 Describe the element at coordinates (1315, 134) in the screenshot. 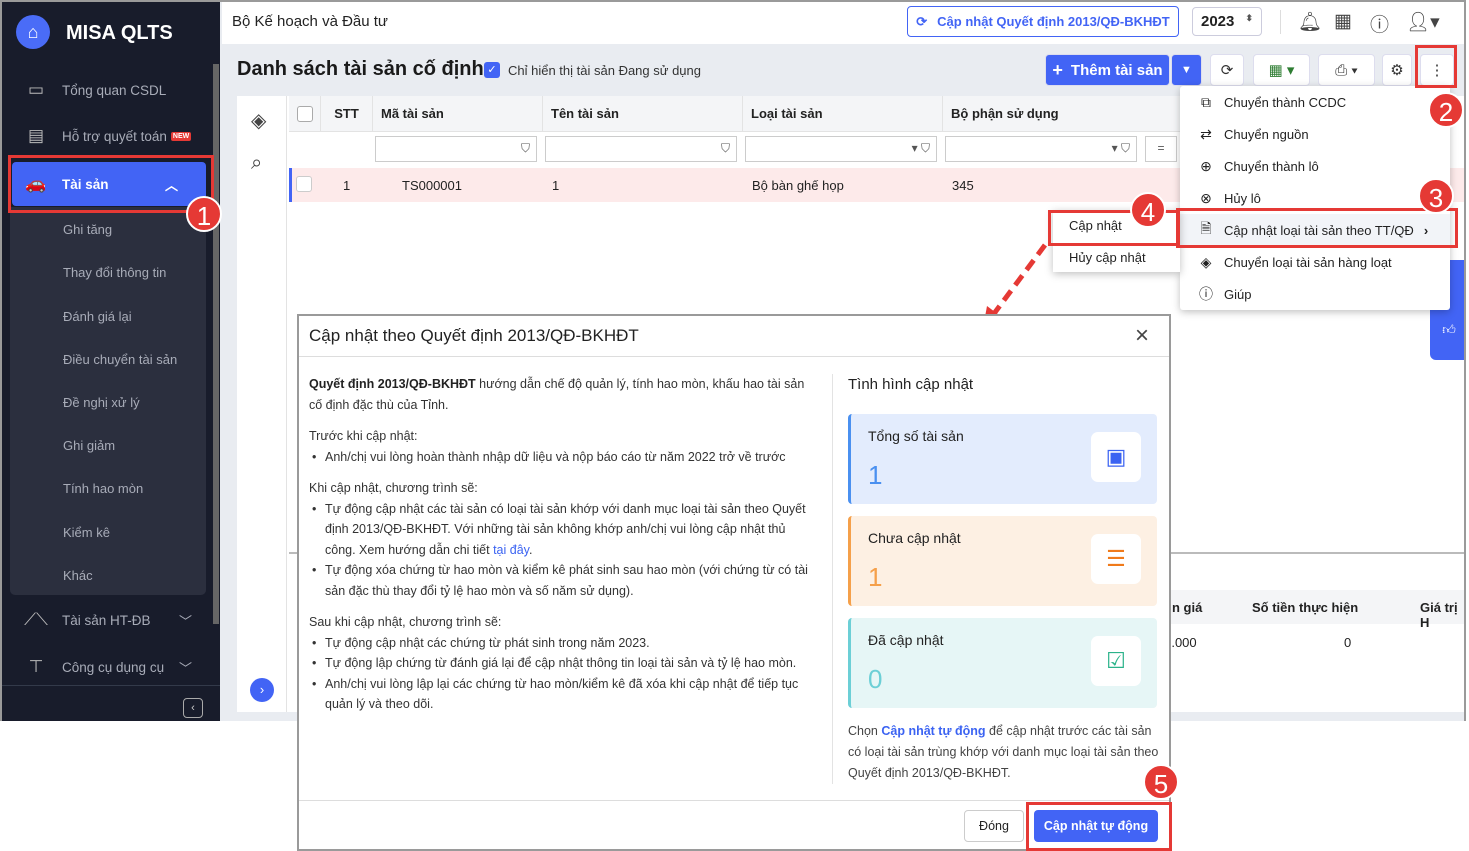

I see `menu-item-change-source: ⇄ Chuyển nguồn` at that location.